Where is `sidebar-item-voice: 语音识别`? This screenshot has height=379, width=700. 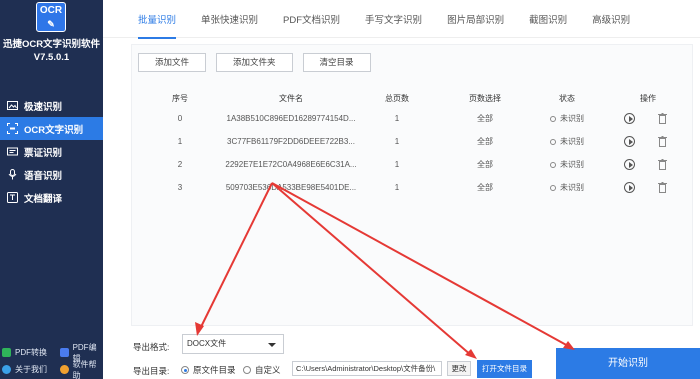 sidebar-item-voice: 语音识别 is located at coordinates (51, 174).